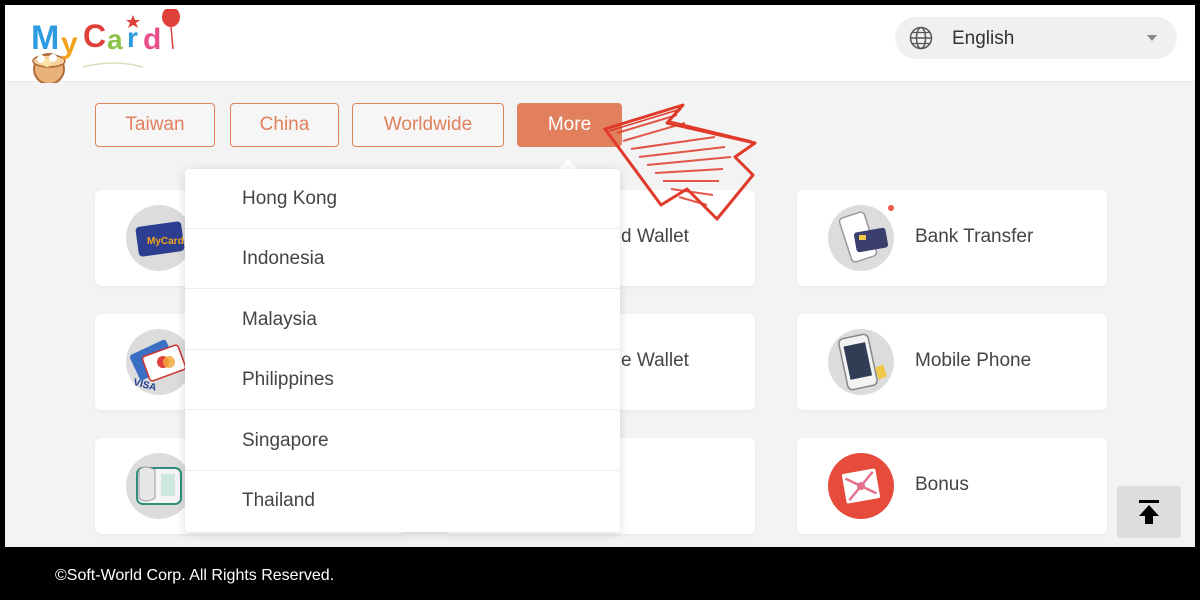  Describe the element at coordinates (428, 125) in the screenshot. I see `tab-worldwide: Worldwide` at that location.